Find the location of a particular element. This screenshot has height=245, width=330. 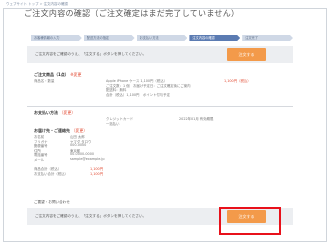

highlight-box is located at coordinates (250, 221).